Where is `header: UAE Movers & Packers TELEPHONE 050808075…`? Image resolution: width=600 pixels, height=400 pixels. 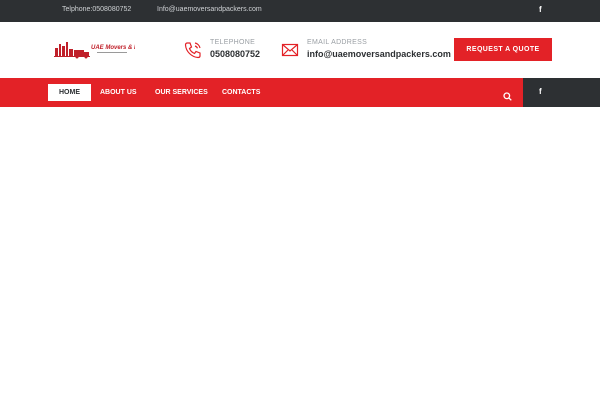
header: UAE Movers & Packers TELEPHONE 050808075… is located at coordinates (300, 50).